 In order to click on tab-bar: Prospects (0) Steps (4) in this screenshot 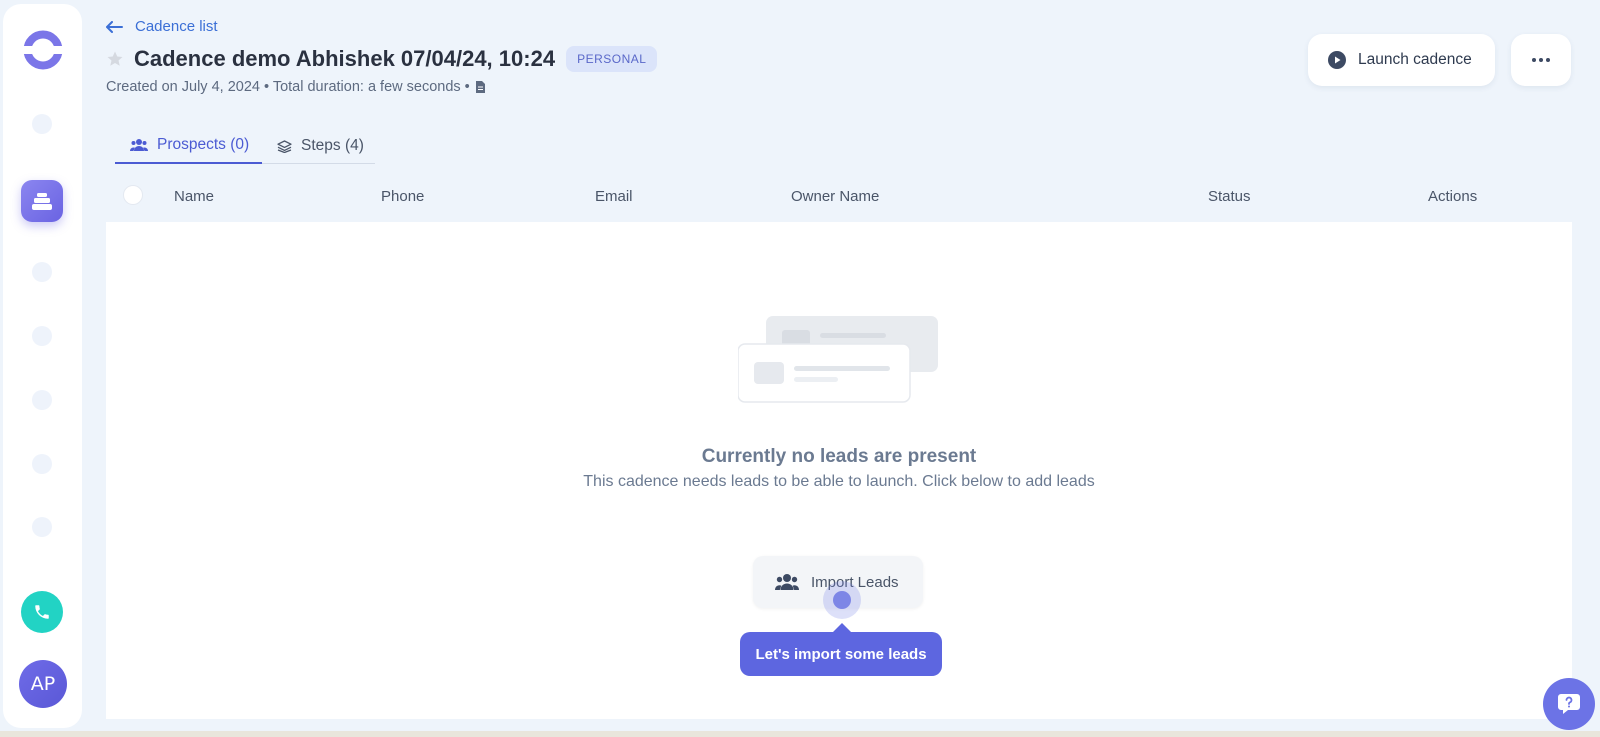, I will do `click(245, 146)`.